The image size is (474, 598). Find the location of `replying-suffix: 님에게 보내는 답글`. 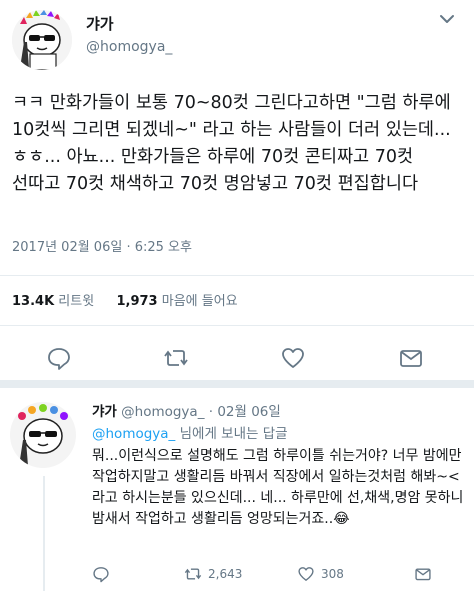

replying-suffix: 님에게 보내는 답글 is located at coordinates (233, 434).